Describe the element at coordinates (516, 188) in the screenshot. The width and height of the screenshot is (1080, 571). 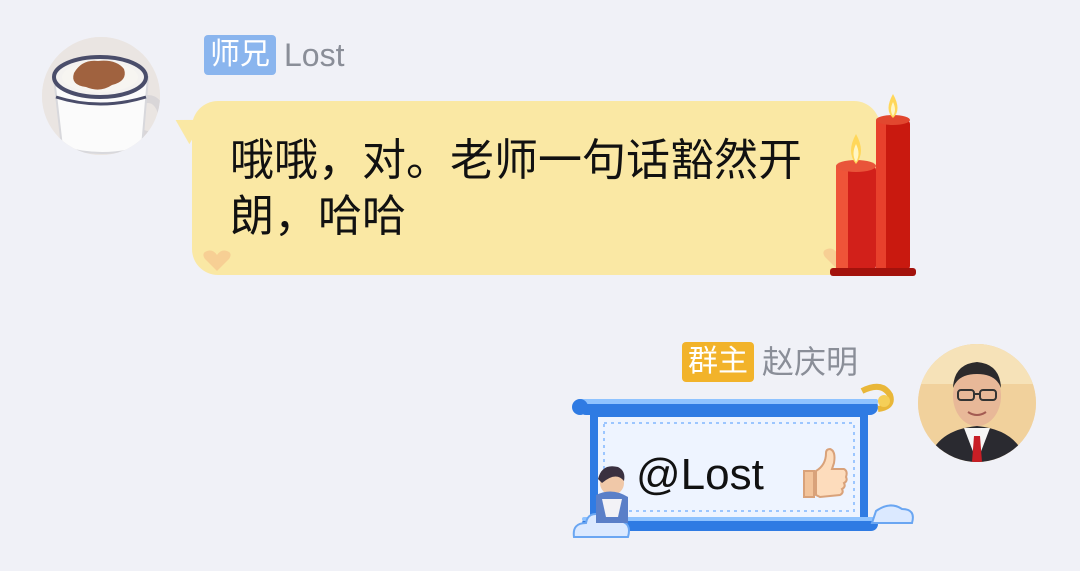
I see `message-text: 哦哦，对。老师一句话豁然开朗，哈哈` at that location.